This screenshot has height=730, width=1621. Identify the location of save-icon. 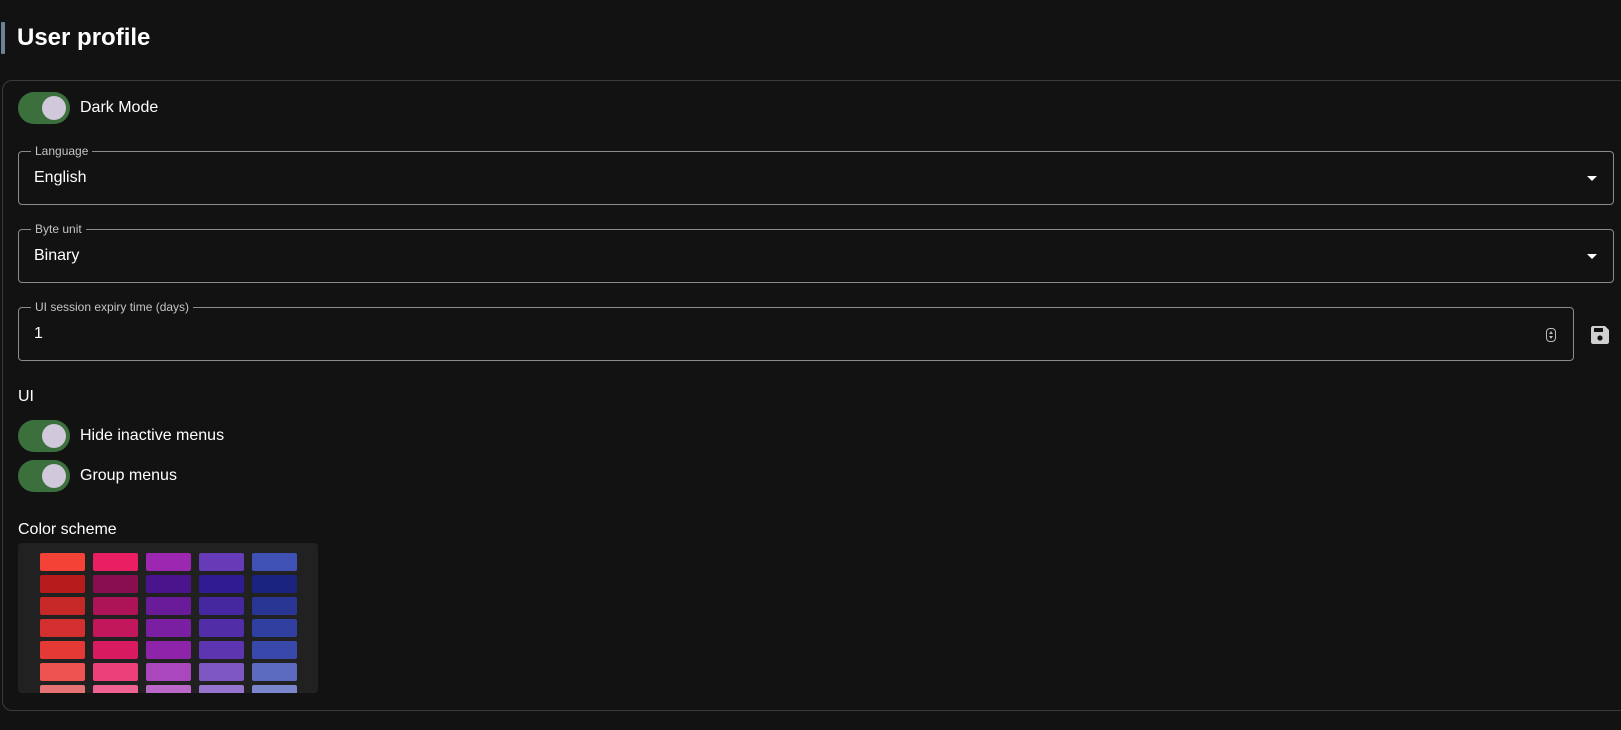
(1600, 335).